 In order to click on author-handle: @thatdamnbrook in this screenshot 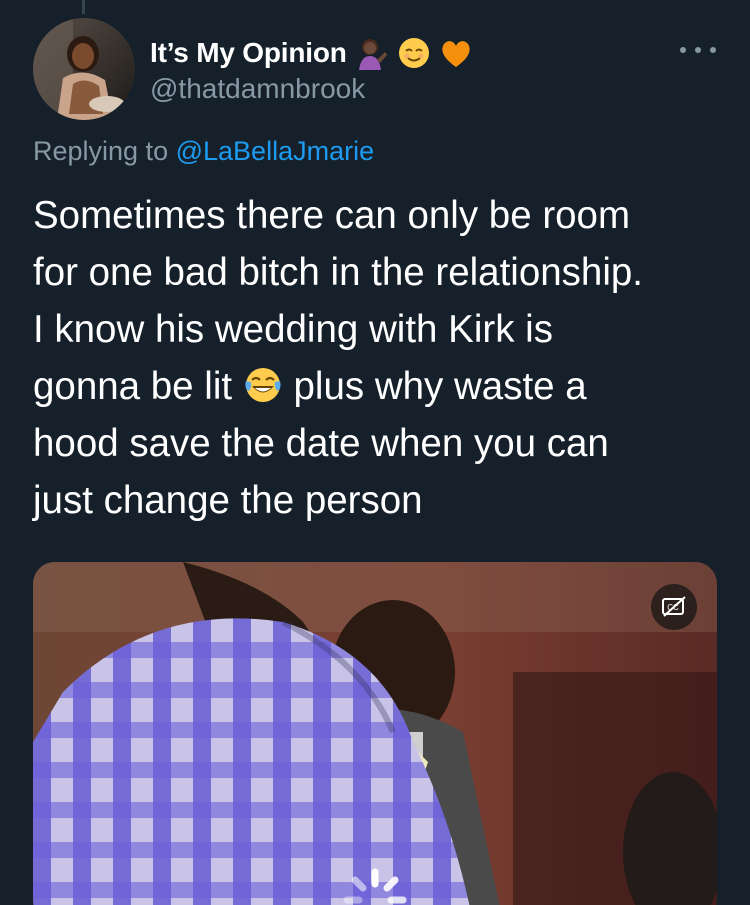, I will do `click(257, 89)`.